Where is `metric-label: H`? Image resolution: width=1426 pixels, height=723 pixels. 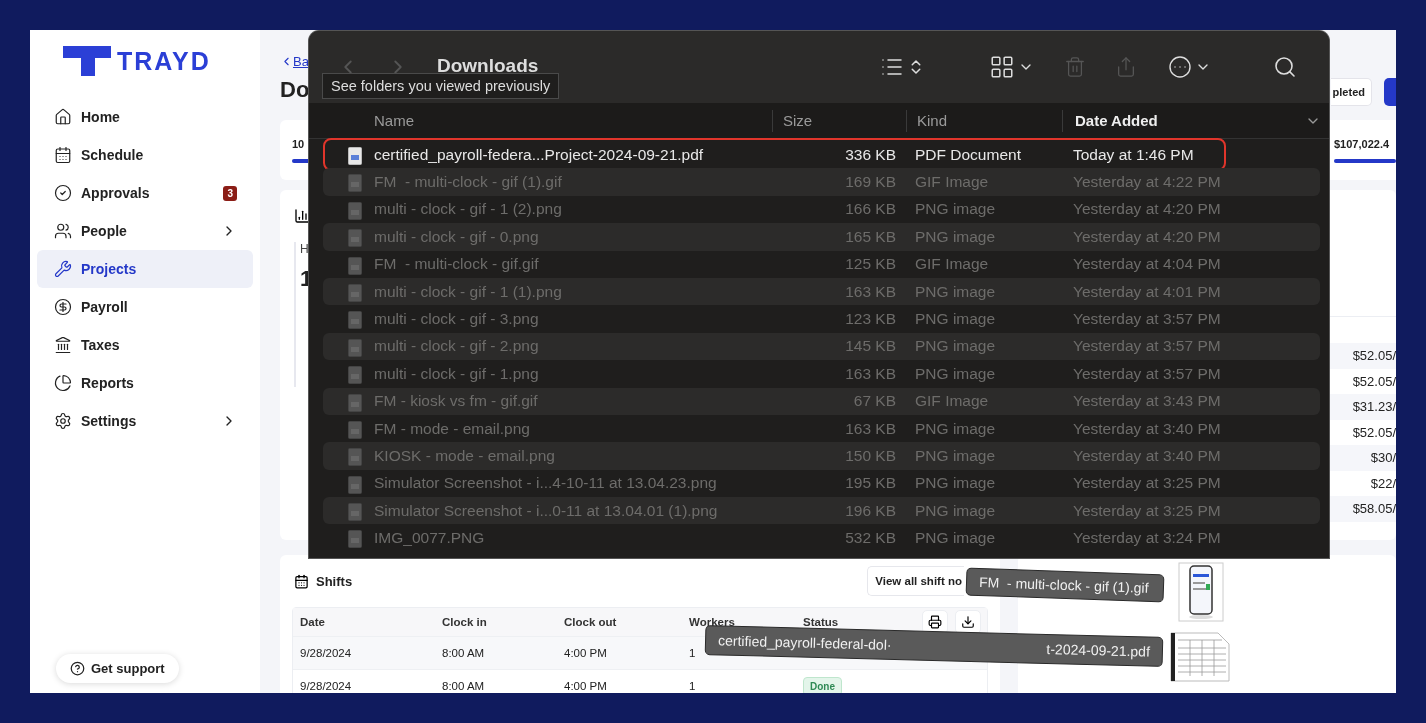 metric-label: H is located at coordinates (304, 249).